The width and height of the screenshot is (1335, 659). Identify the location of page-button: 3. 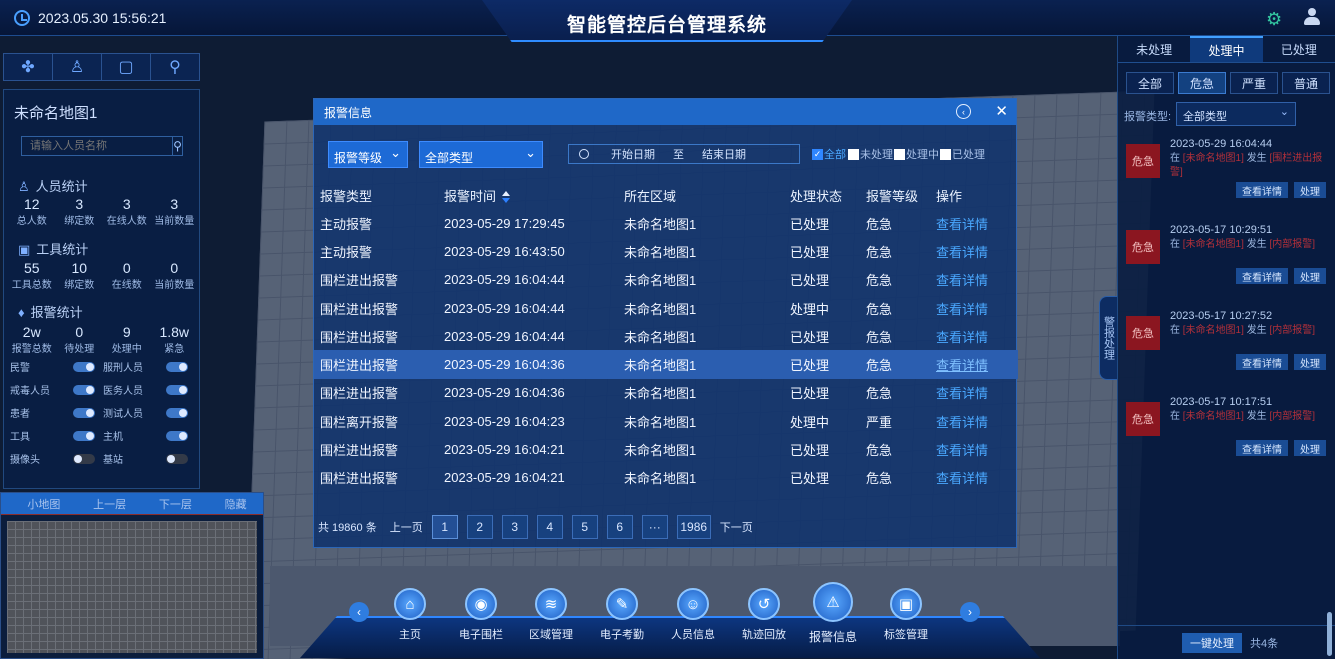
(514, 527).